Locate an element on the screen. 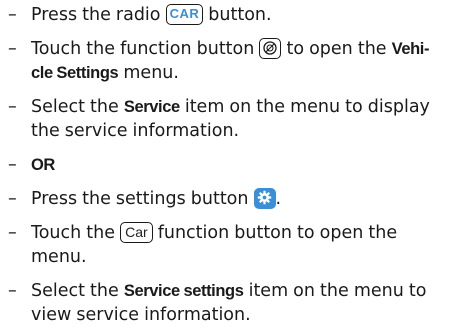 The image size is (460, 327). step-text: Press the settings button . is located at coordinates (156, 198).